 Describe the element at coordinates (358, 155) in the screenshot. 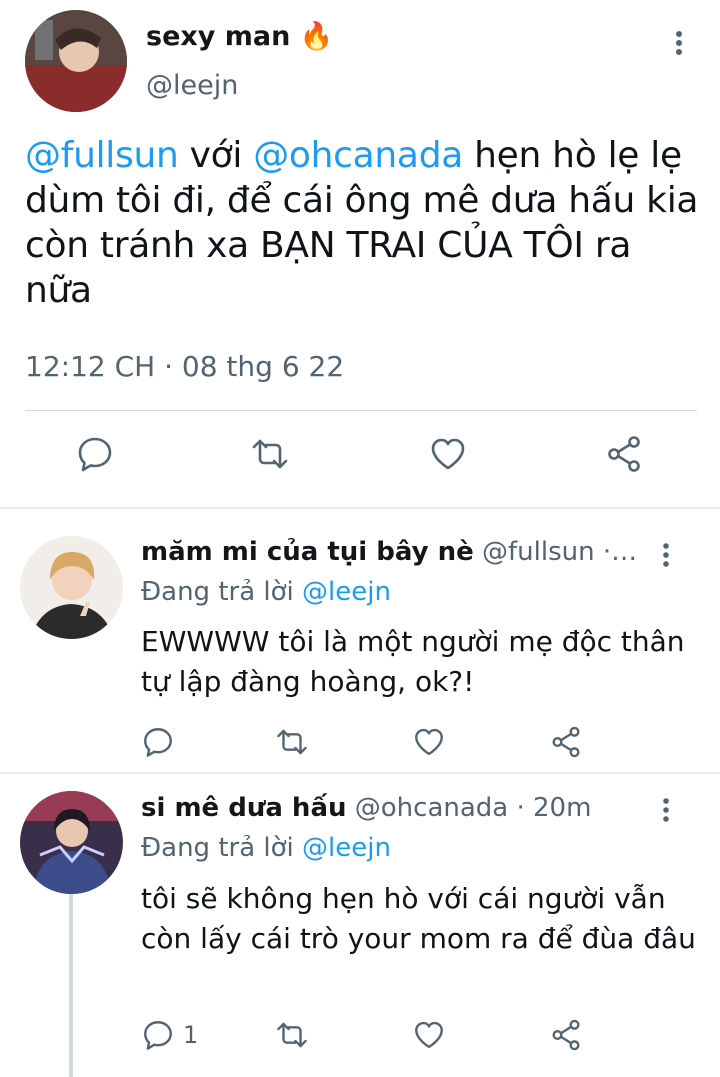

I see `mention-link: @ohcanada` at that location.